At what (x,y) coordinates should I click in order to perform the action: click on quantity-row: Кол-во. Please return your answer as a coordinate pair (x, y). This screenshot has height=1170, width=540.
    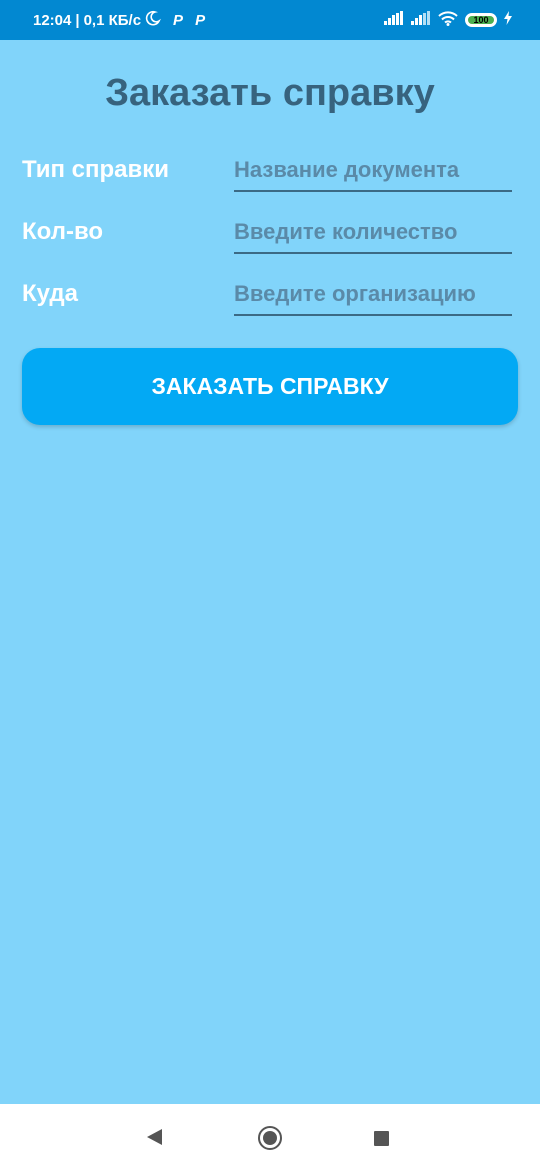
    Looking at the image, I should click on (270, 236).